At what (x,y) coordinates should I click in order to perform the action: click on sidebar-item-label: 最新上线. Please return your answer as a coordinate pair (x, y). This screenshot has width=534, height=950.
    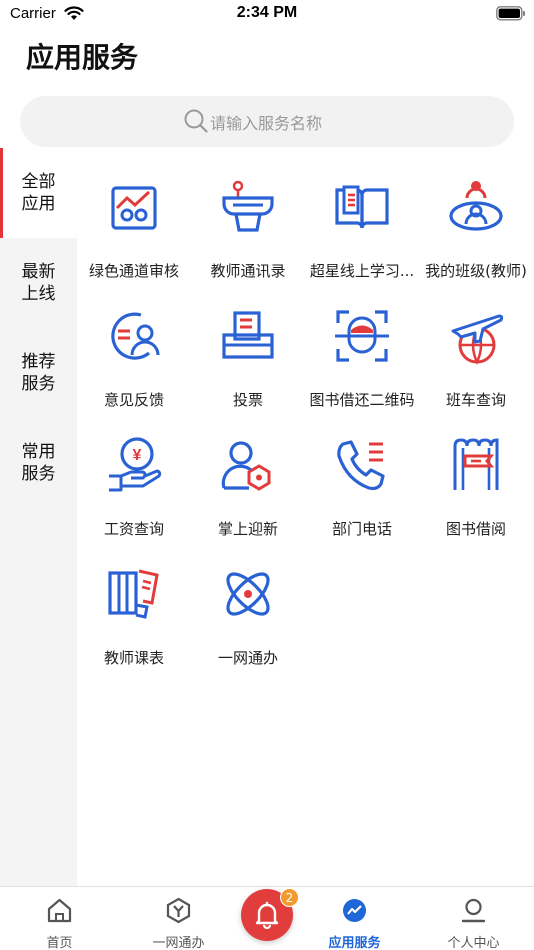
    Looking at the image, I should click on (38, 283).